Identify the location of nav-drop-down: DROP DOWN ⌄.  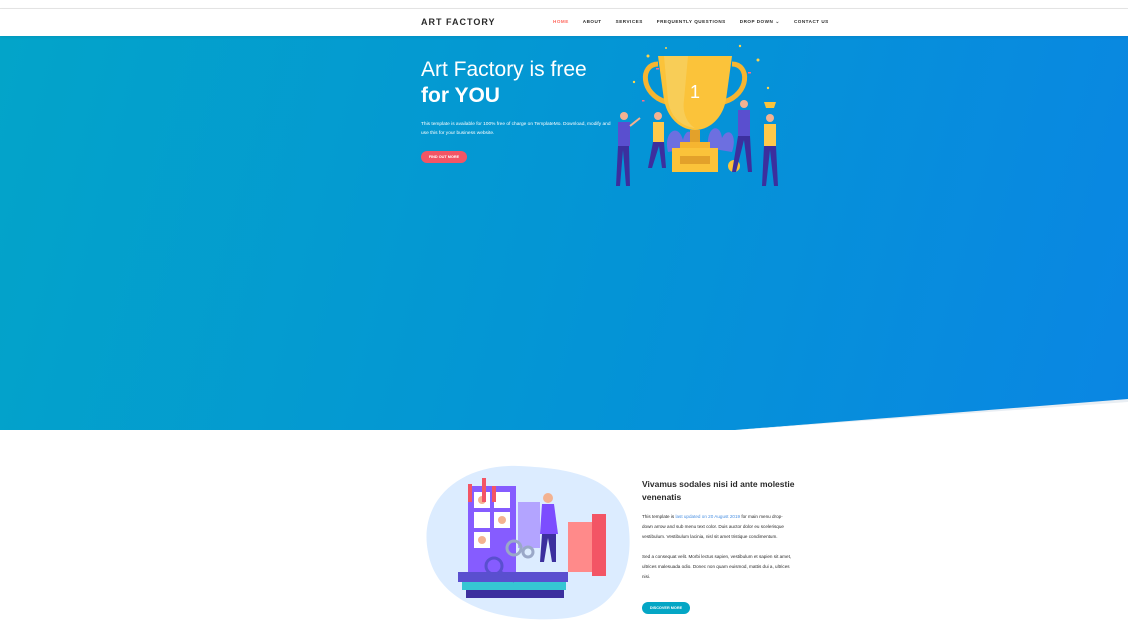
(760, 22).